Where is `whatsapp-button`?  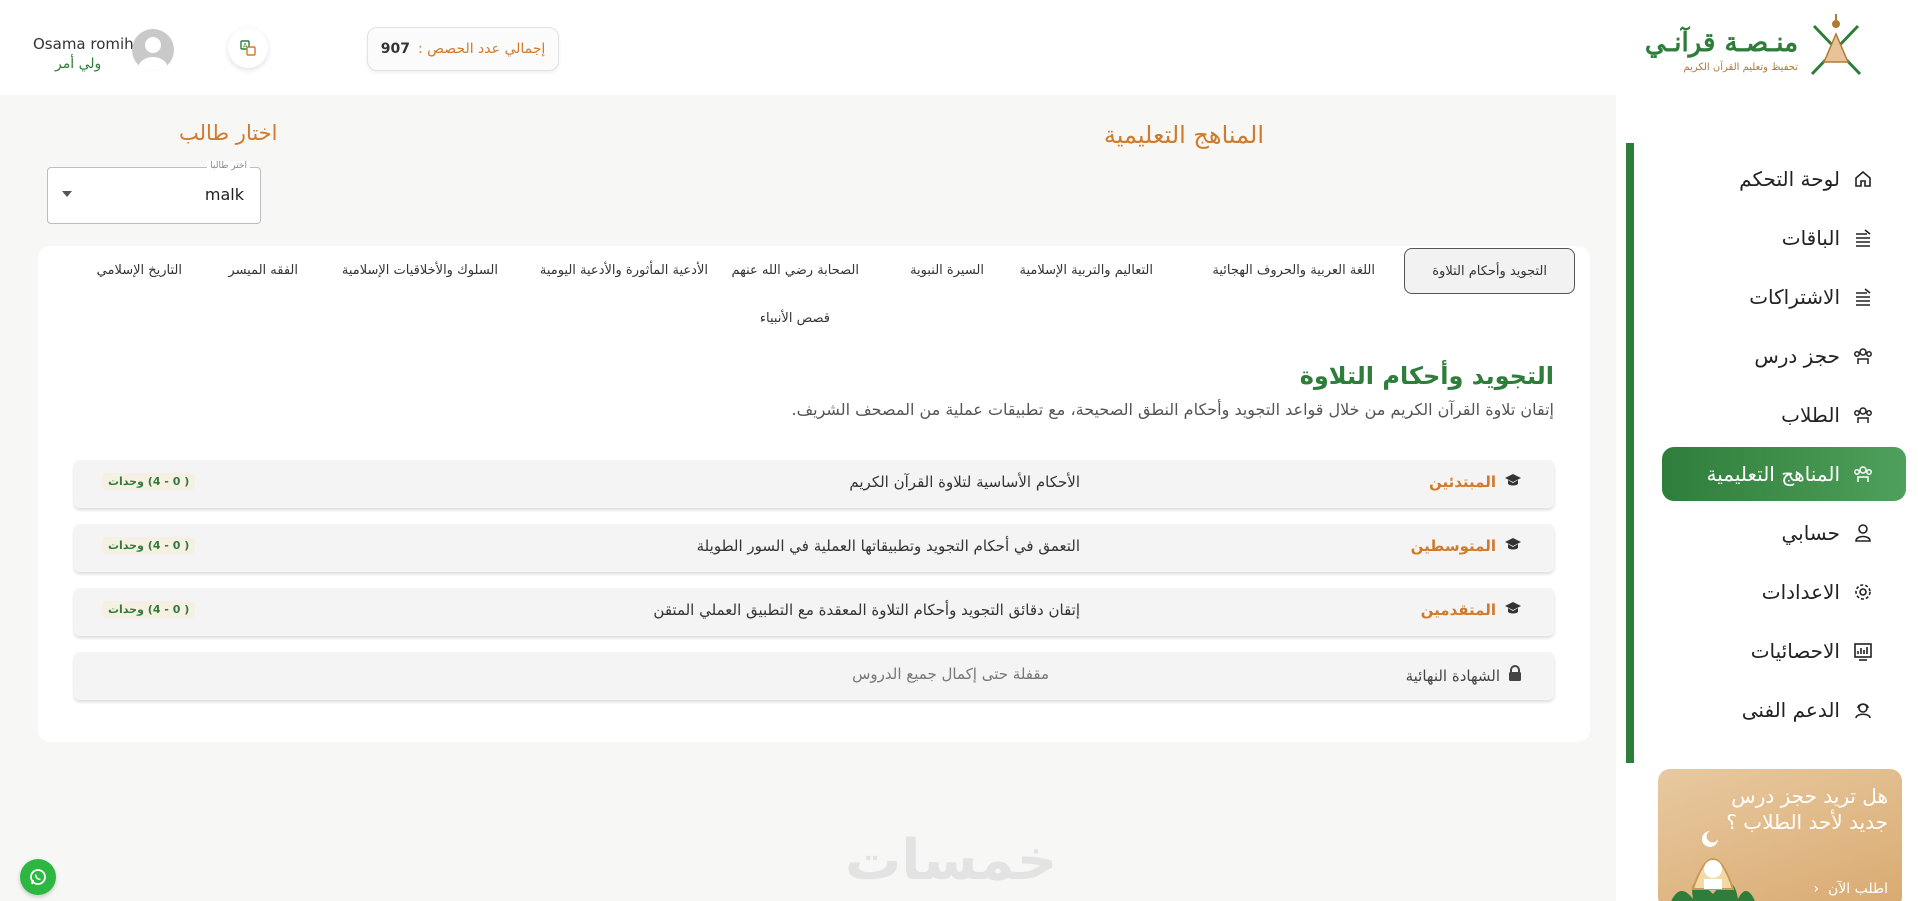 whatsapp-button is located at coordinates (38, 877).